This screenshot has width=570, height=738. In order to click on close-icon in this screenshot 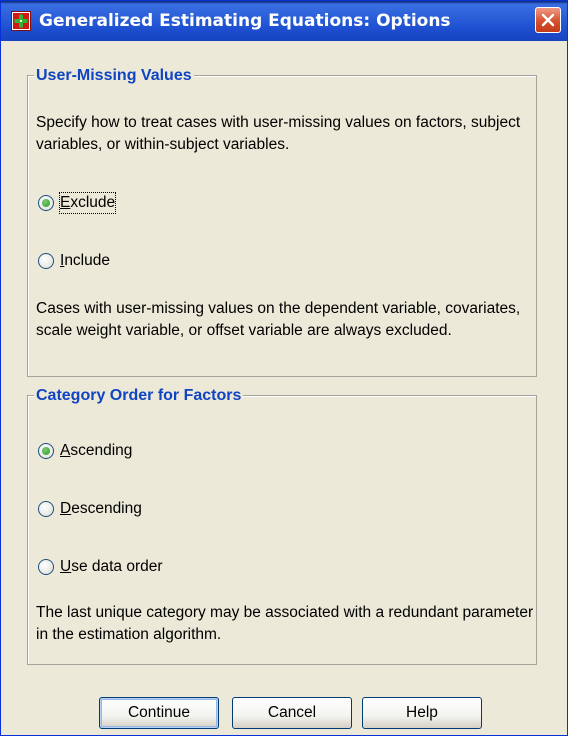, I will do `click(548, 20)`.